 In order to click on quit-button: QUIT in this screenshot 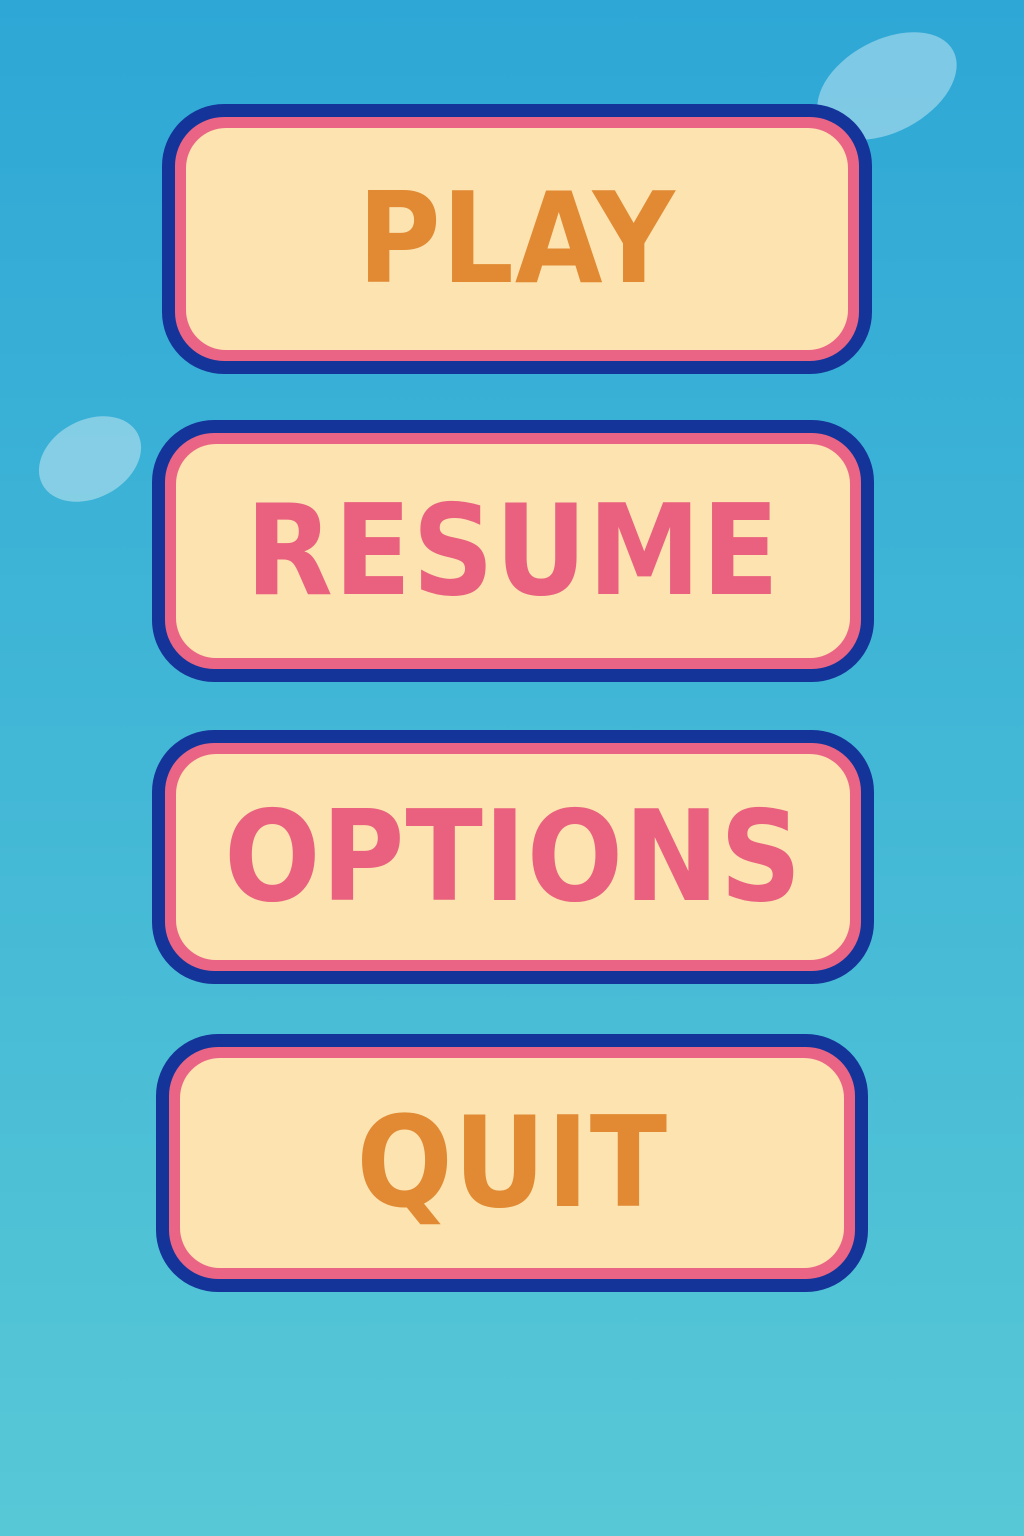, I will do `click(512, 1163)`.